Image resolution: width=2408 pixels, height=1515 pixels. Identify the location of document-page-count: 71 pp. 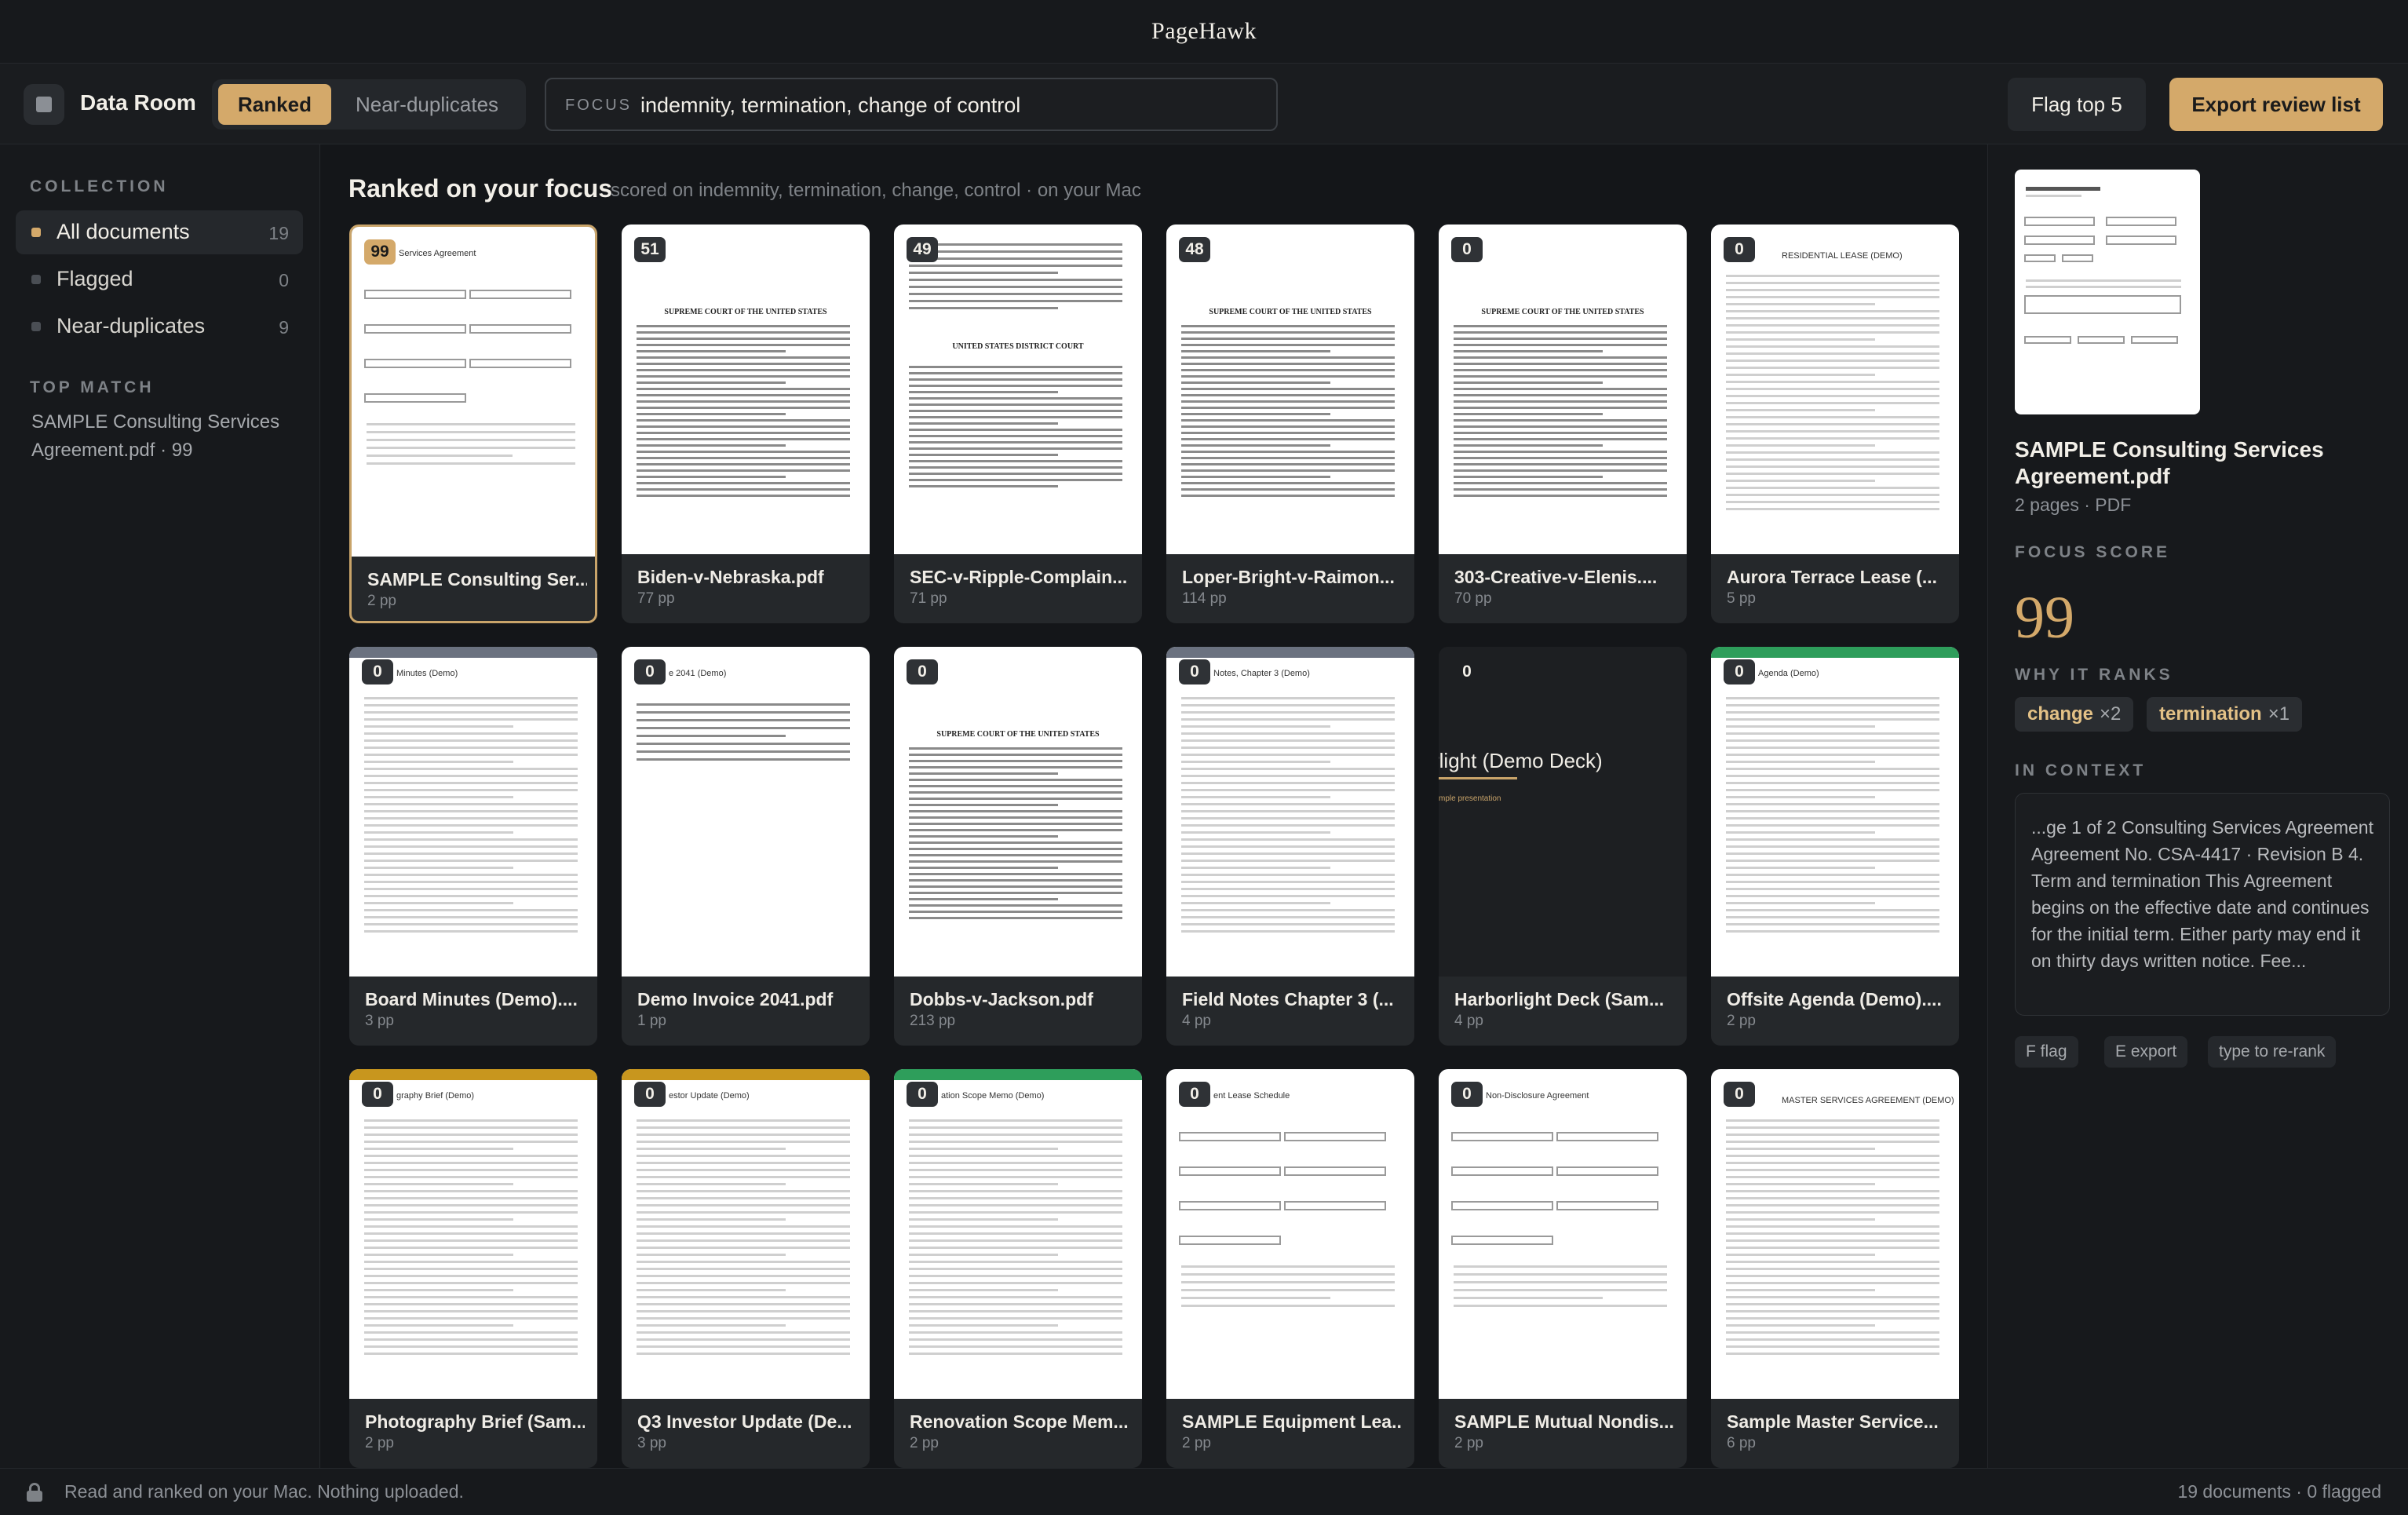
(929, 599).